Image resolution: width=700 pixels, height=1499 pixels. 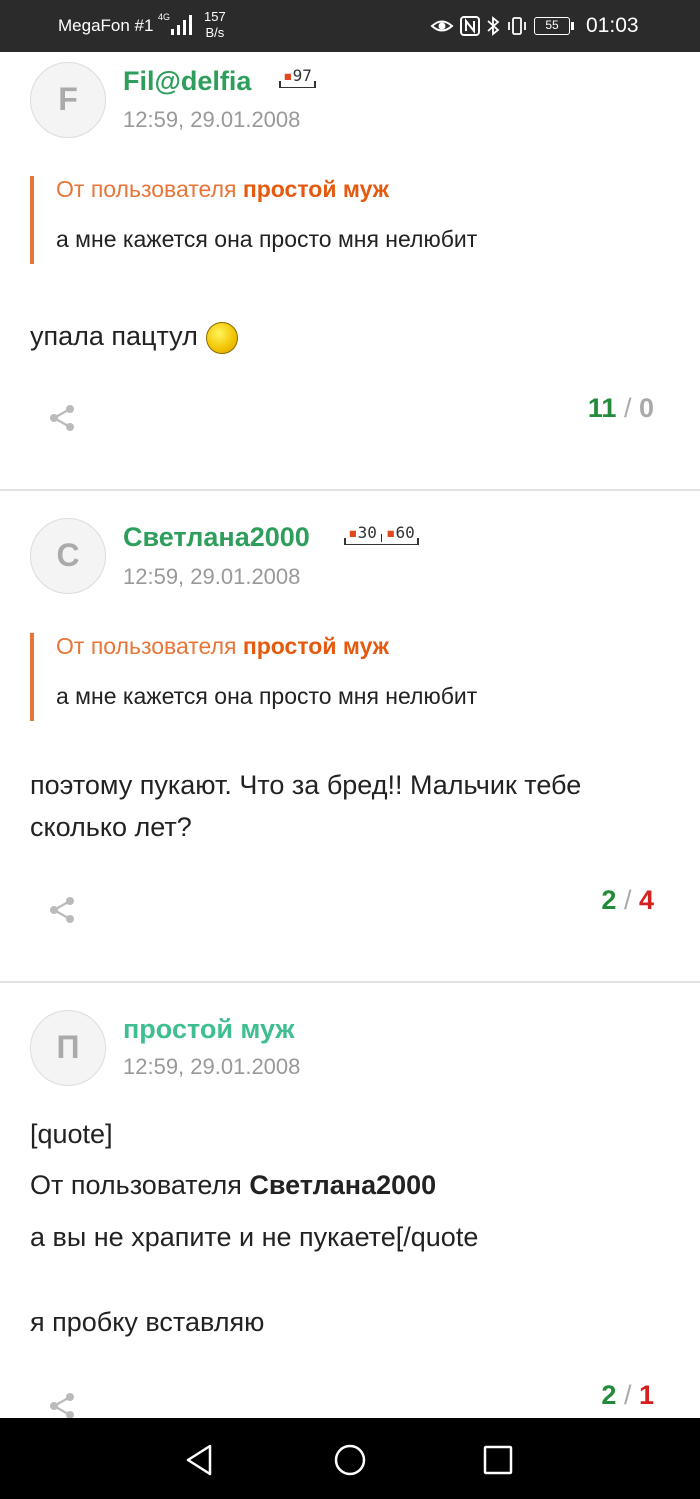 What do you see at coordinates (646, 1395) in the screenshot?
I see `votes-down: 1` at bounding box center [646, 1395].